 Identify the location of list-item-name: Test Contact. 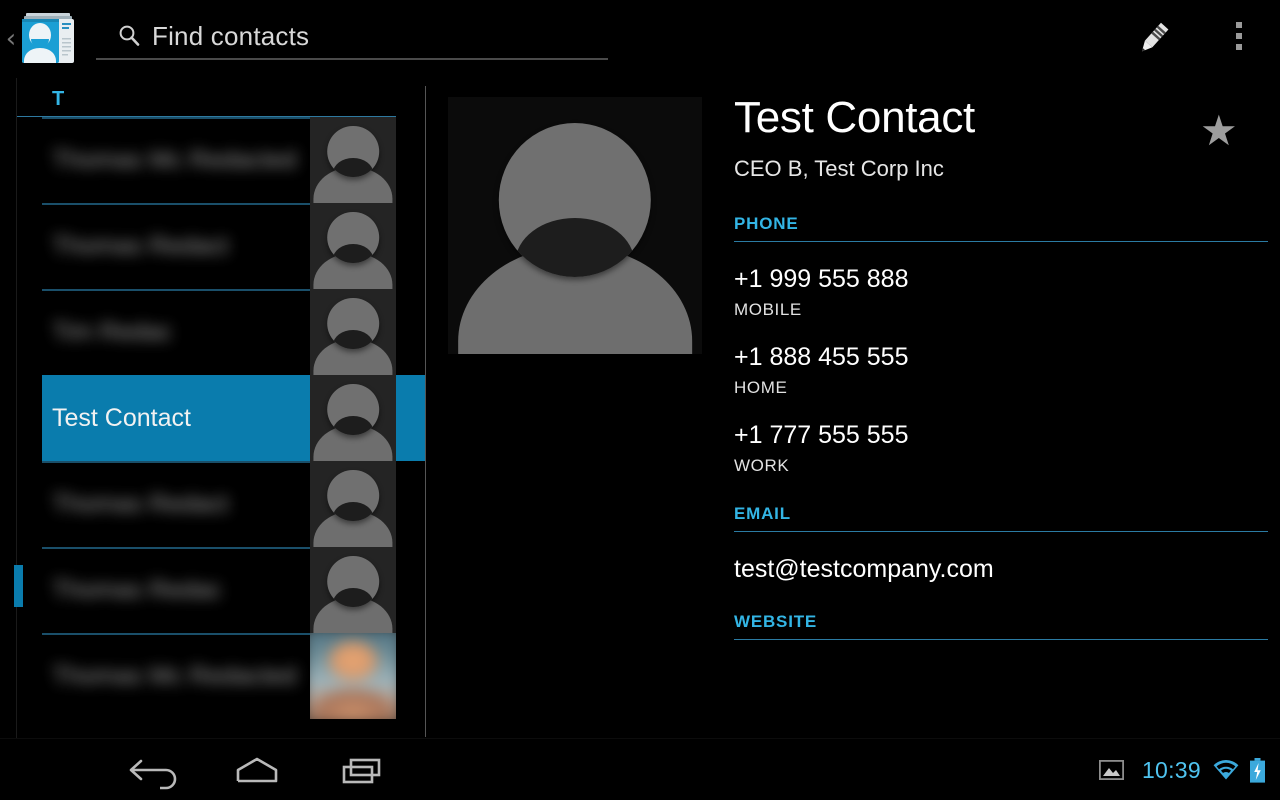
(121, 418).